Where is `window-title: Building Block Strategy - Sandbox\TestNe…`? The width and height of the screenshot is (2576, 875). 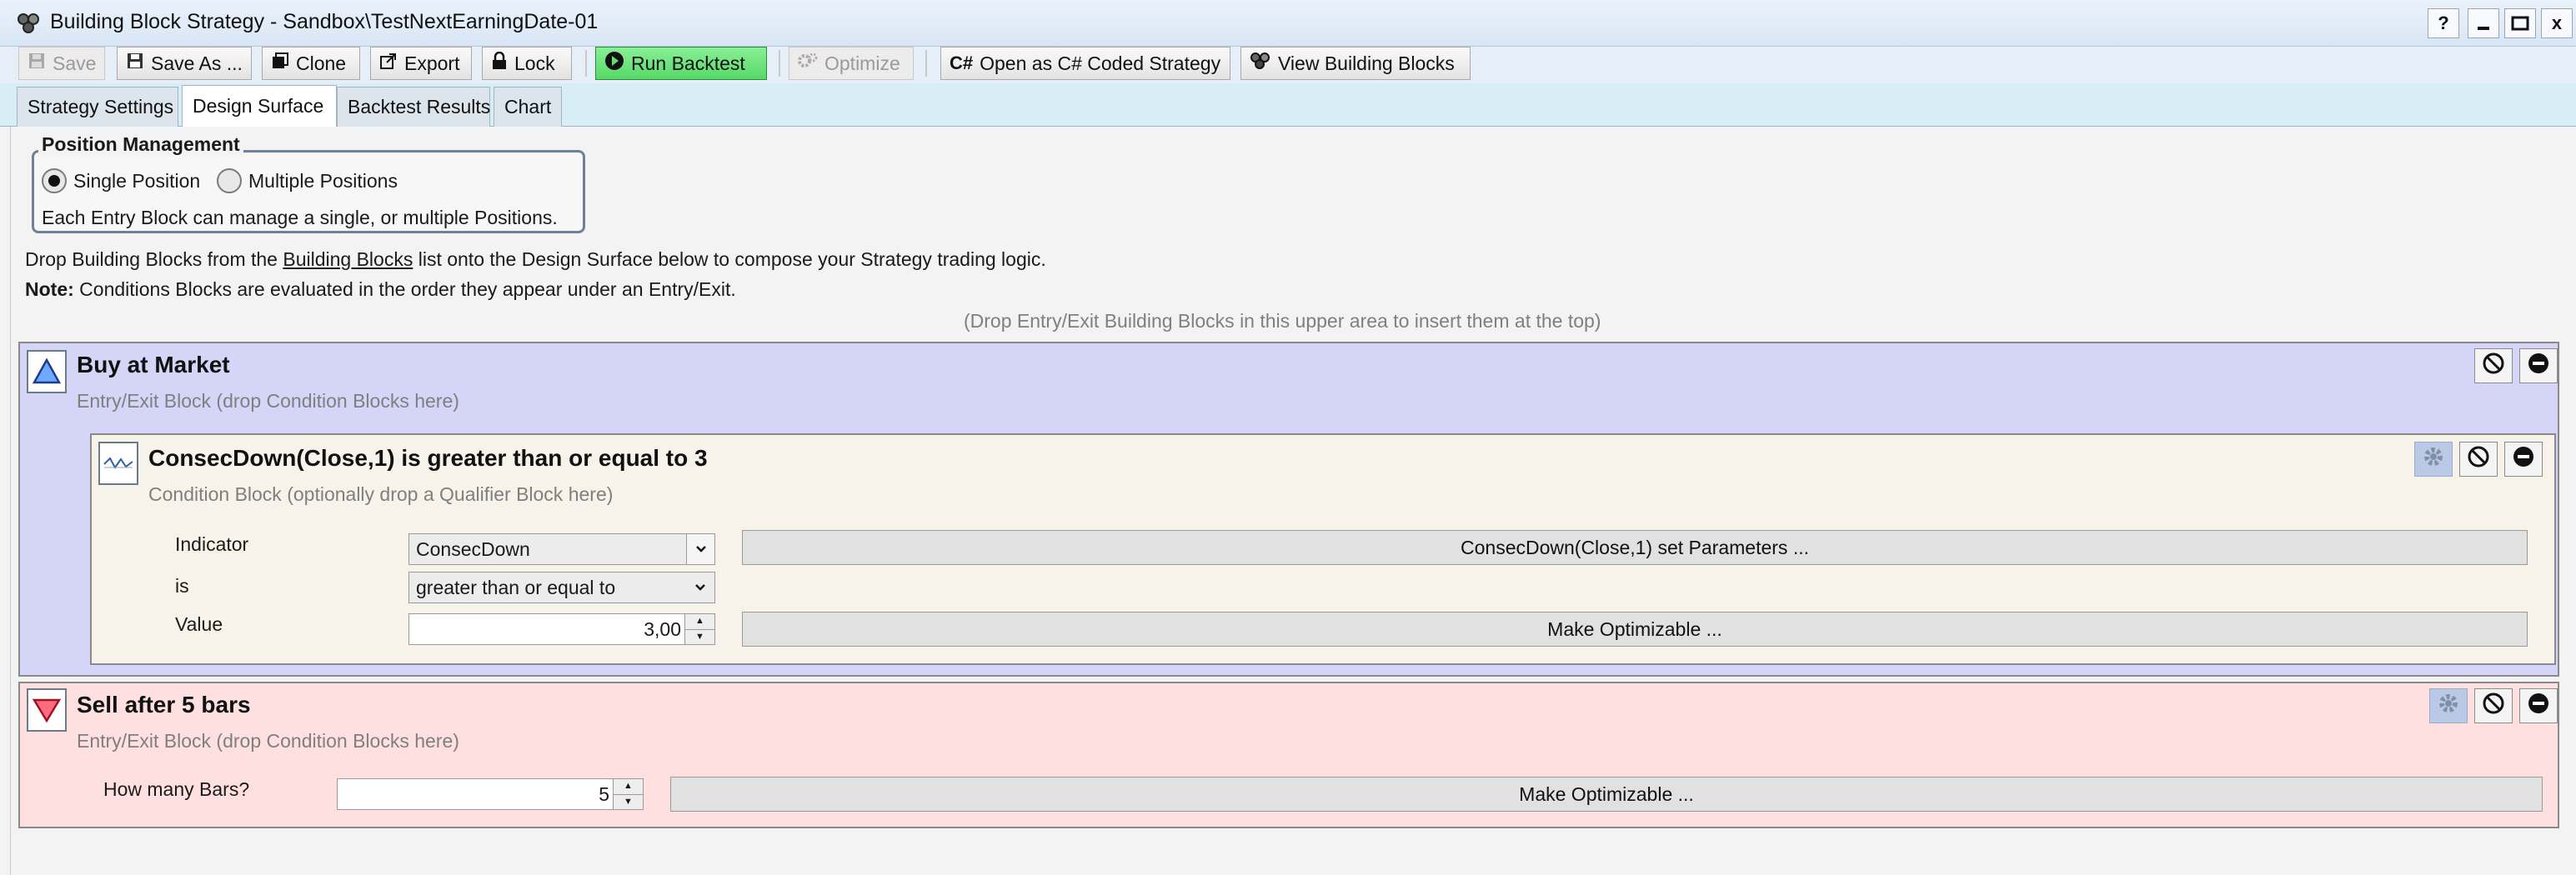 window-title: Building Block Strategy - Sandbox\TestNe… is located at coordinates (324, 21).